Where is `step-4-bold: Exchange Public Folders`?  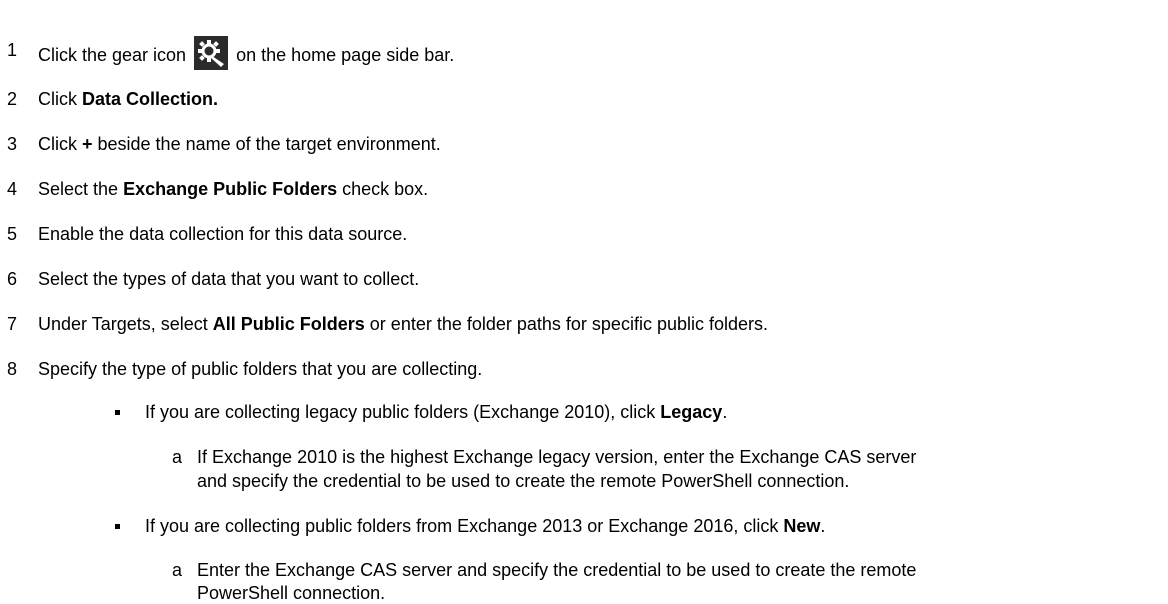 step-4-bold: Exchange Public Folders is located at coordinates (230, 189).